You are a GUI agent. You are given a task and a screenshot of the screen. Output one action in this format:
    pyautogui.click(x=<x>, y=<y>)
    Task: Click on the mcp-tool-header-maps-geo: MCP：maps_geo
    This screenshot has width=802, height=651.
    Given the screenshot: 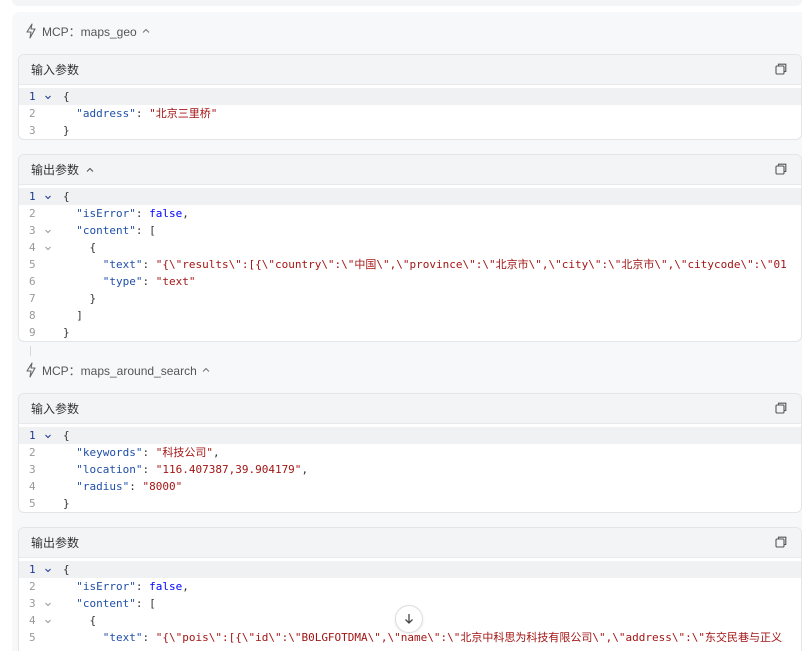 What is the action you would take?
    pyautogui.click(x=87, y=31)
    